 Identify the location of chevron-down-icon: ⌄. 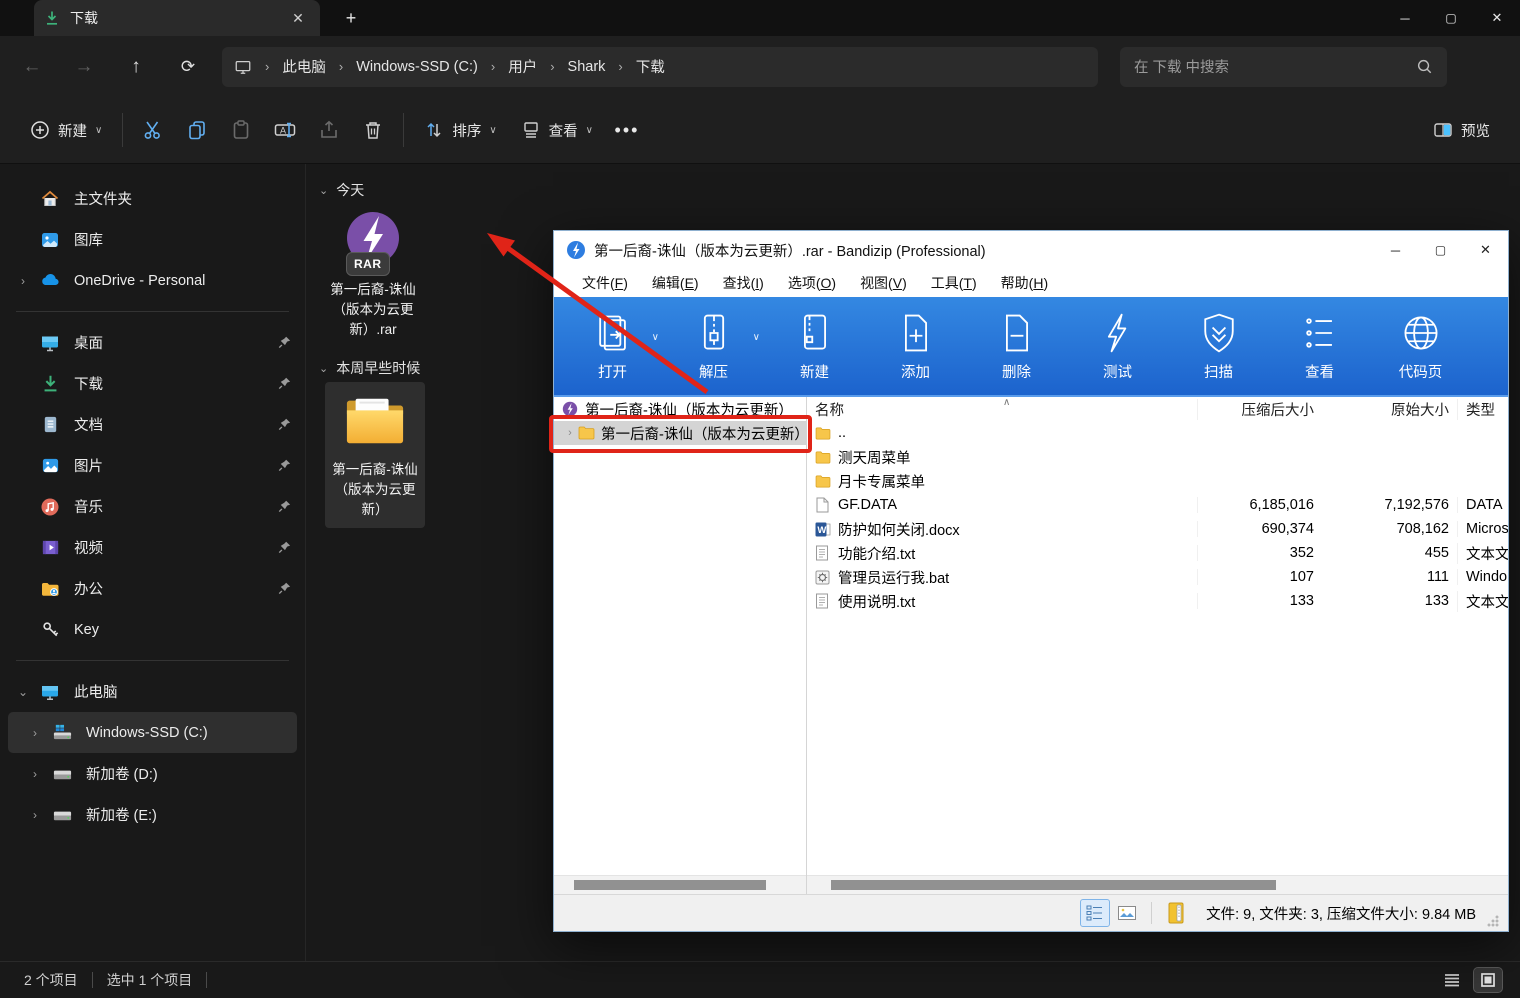
(23, 692).